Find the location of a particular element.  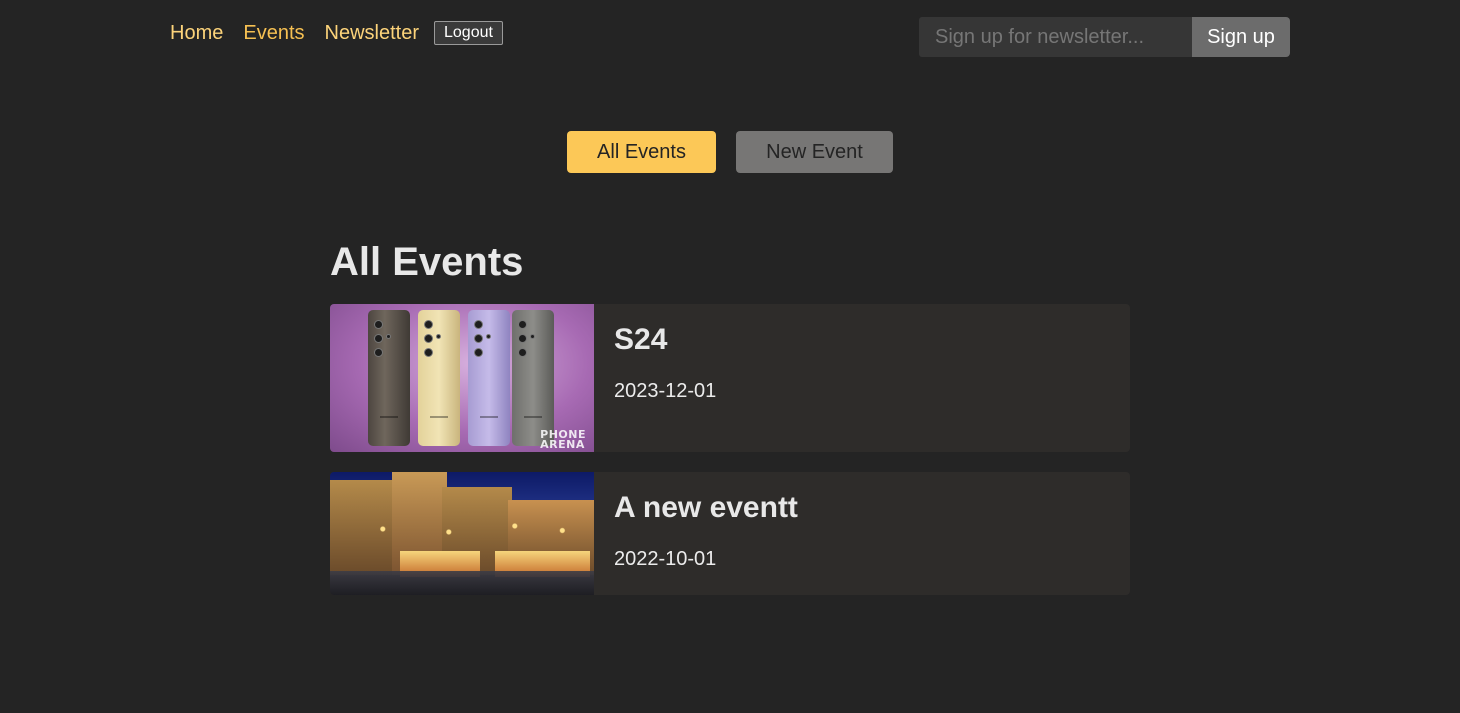

nav-item-events: Events is located at coordinates (273, 33).